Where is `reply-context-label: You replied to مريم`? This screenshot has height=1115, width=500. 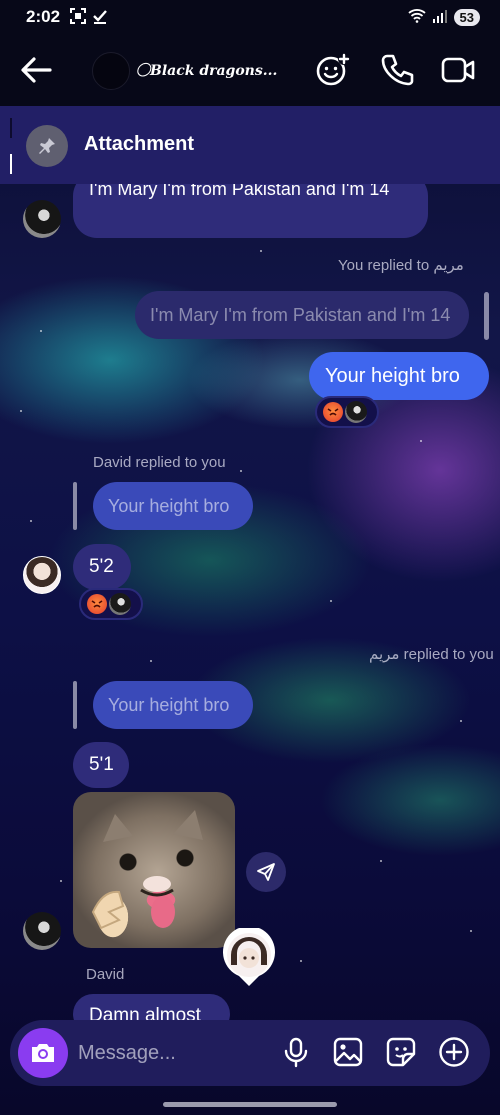 reply-context-label: You replied to مريم is located at coordinates (401, 265).